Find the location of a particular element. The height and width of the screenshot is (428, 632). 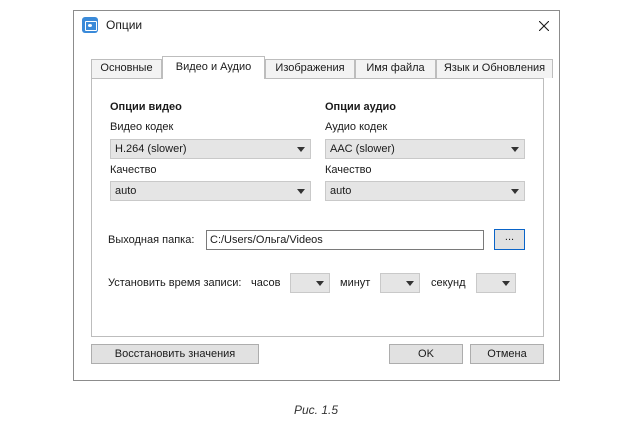

tab-basic: Основные is located at coordinates (126, 68).